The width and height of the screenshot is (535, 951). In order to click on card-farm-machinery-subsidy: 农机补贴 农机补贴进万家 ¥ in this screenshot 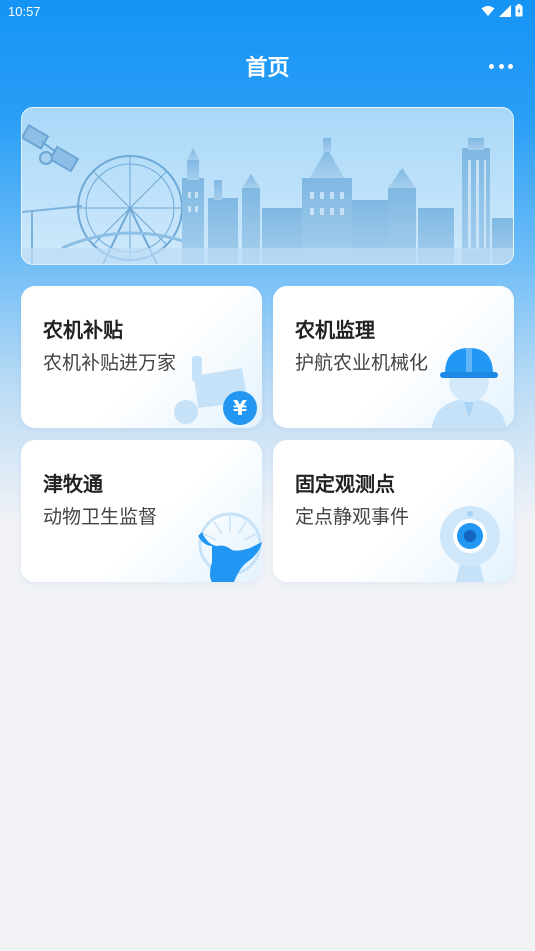, I will do `click(141, 357)`.